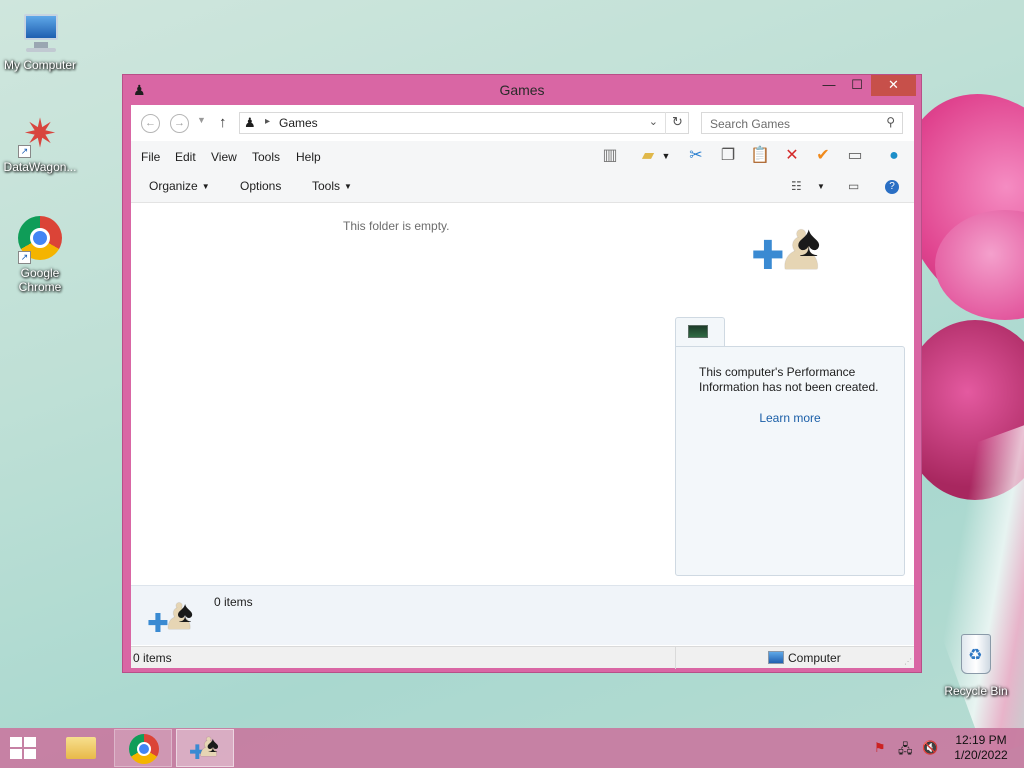 Image resolution: width=1024 pixels, height=768 pixels. Describe the element at coordinates (981, 755) in the screenshot. I see `clock-date: 1/20/2022` at that location.